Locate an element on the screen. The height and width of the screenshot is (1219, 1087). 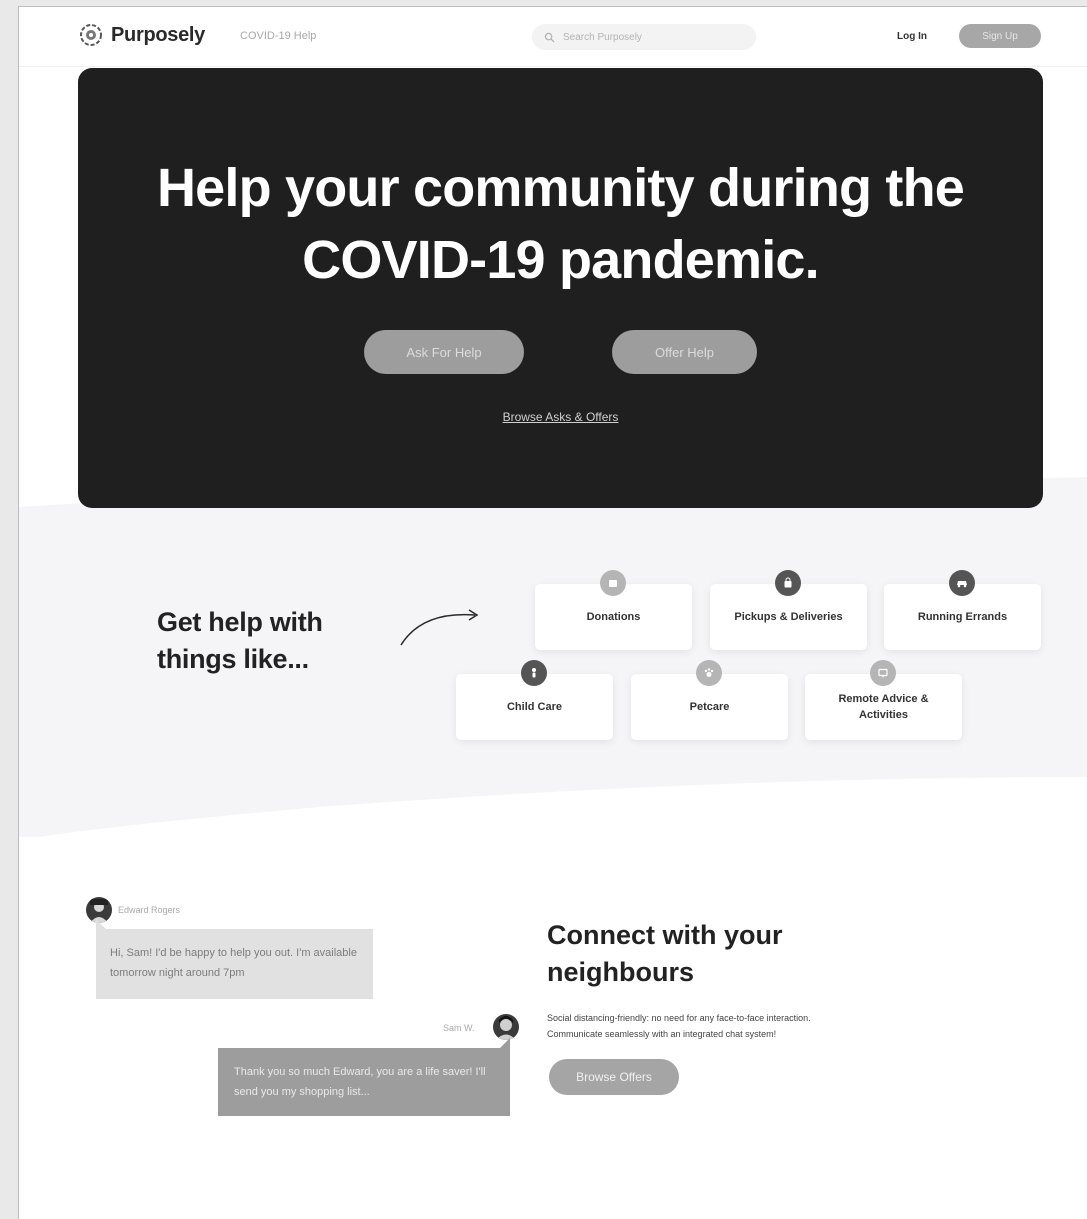
offer-help-button: Offer Help is located at coordinates (684, 352).